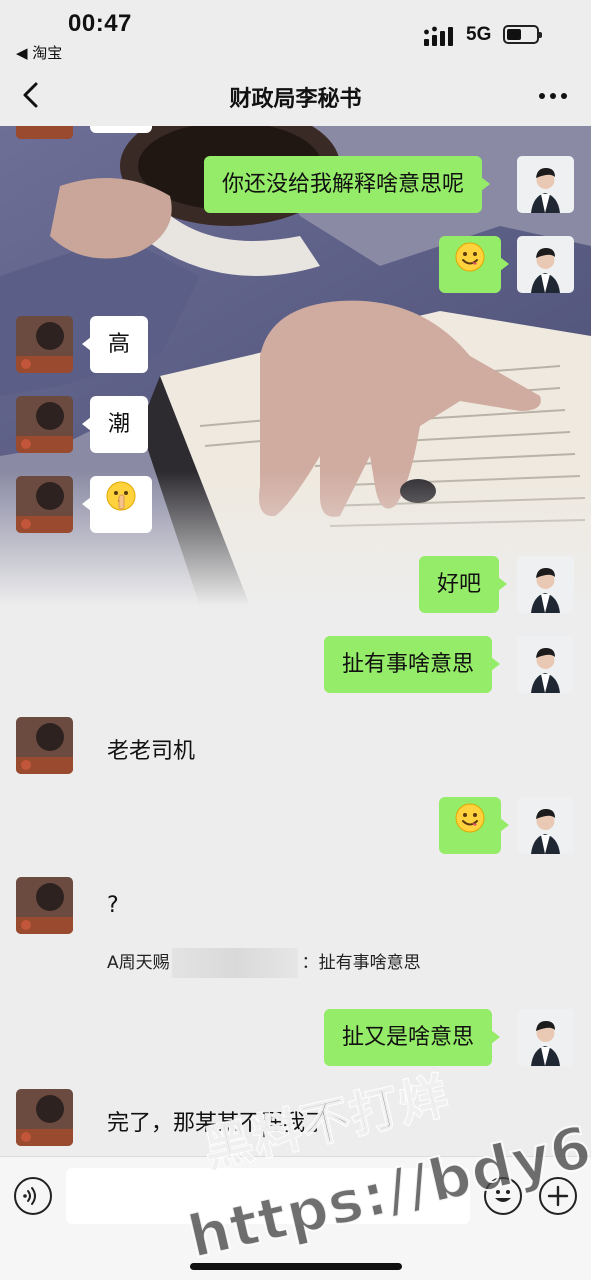  Describe the element at coordinates (343, 184) in the screenshot. I see `message-text: 你还没给我解释啥意思呢` at that location.